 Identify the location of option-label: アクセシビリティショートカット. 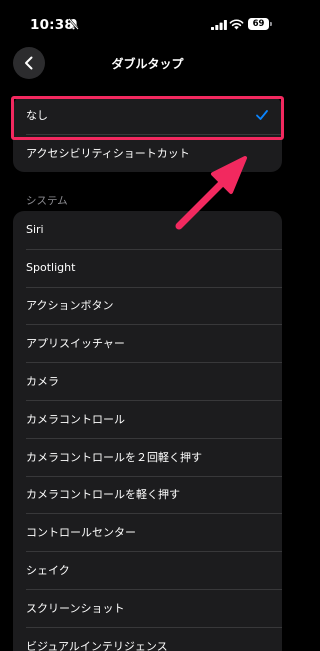
(108, 153).